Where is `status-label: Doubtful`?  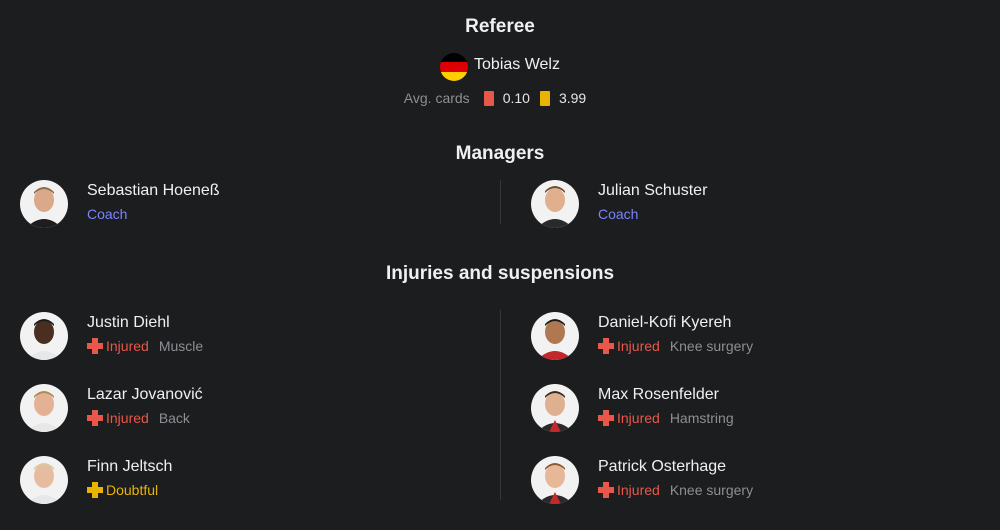 status-label: Doubtful is located at coordinates (132, 490).